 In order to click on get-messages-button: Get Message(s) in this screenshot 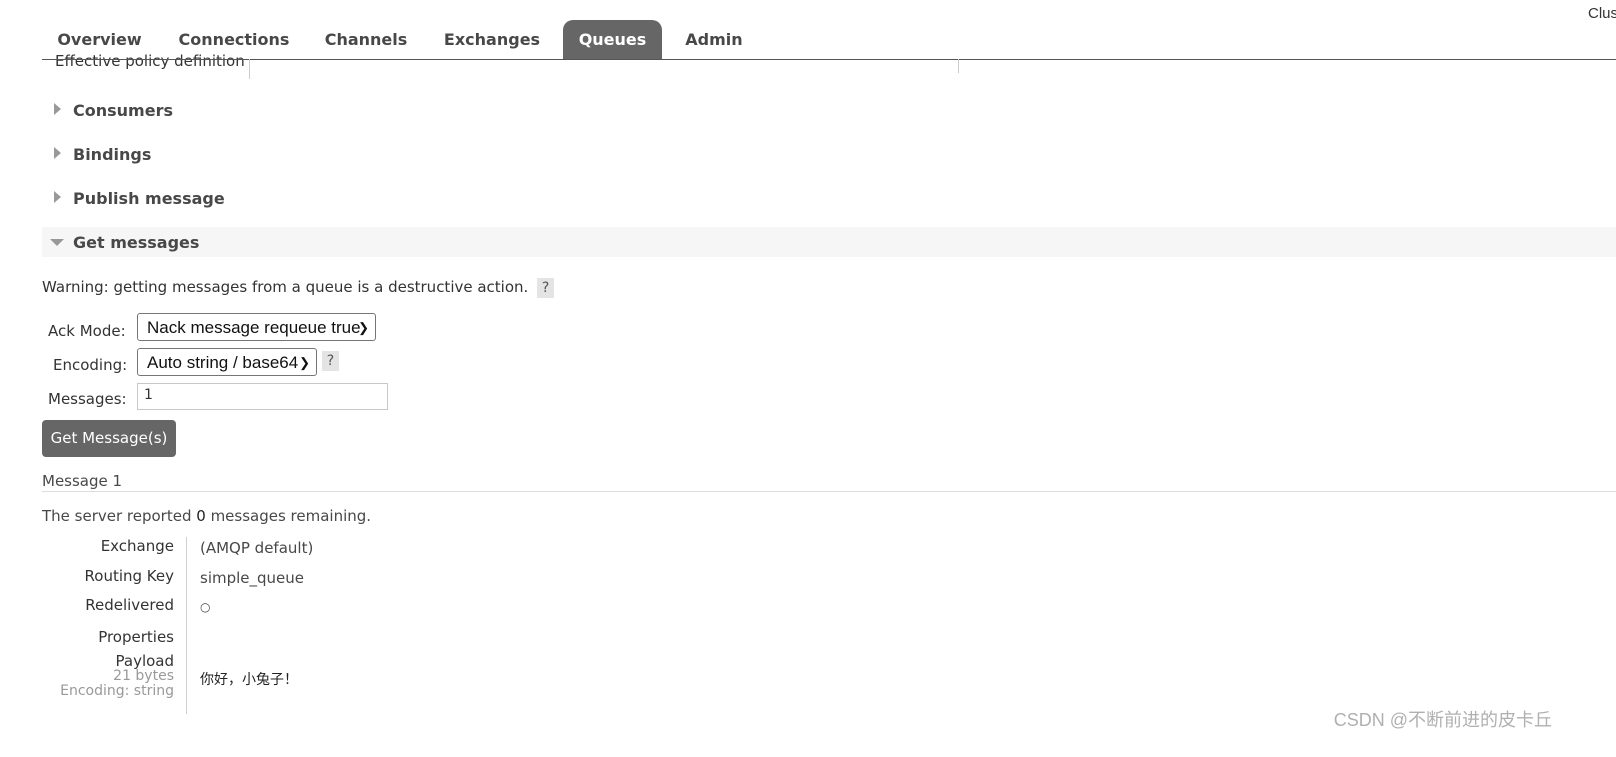, I will do `click(109, 438)`.